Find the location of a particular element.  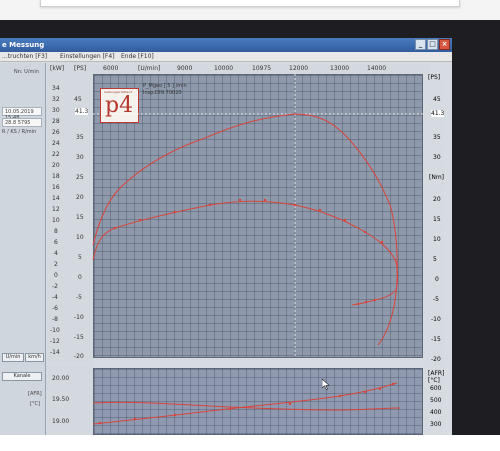

temp-curve is located at coordinates (246, 406).